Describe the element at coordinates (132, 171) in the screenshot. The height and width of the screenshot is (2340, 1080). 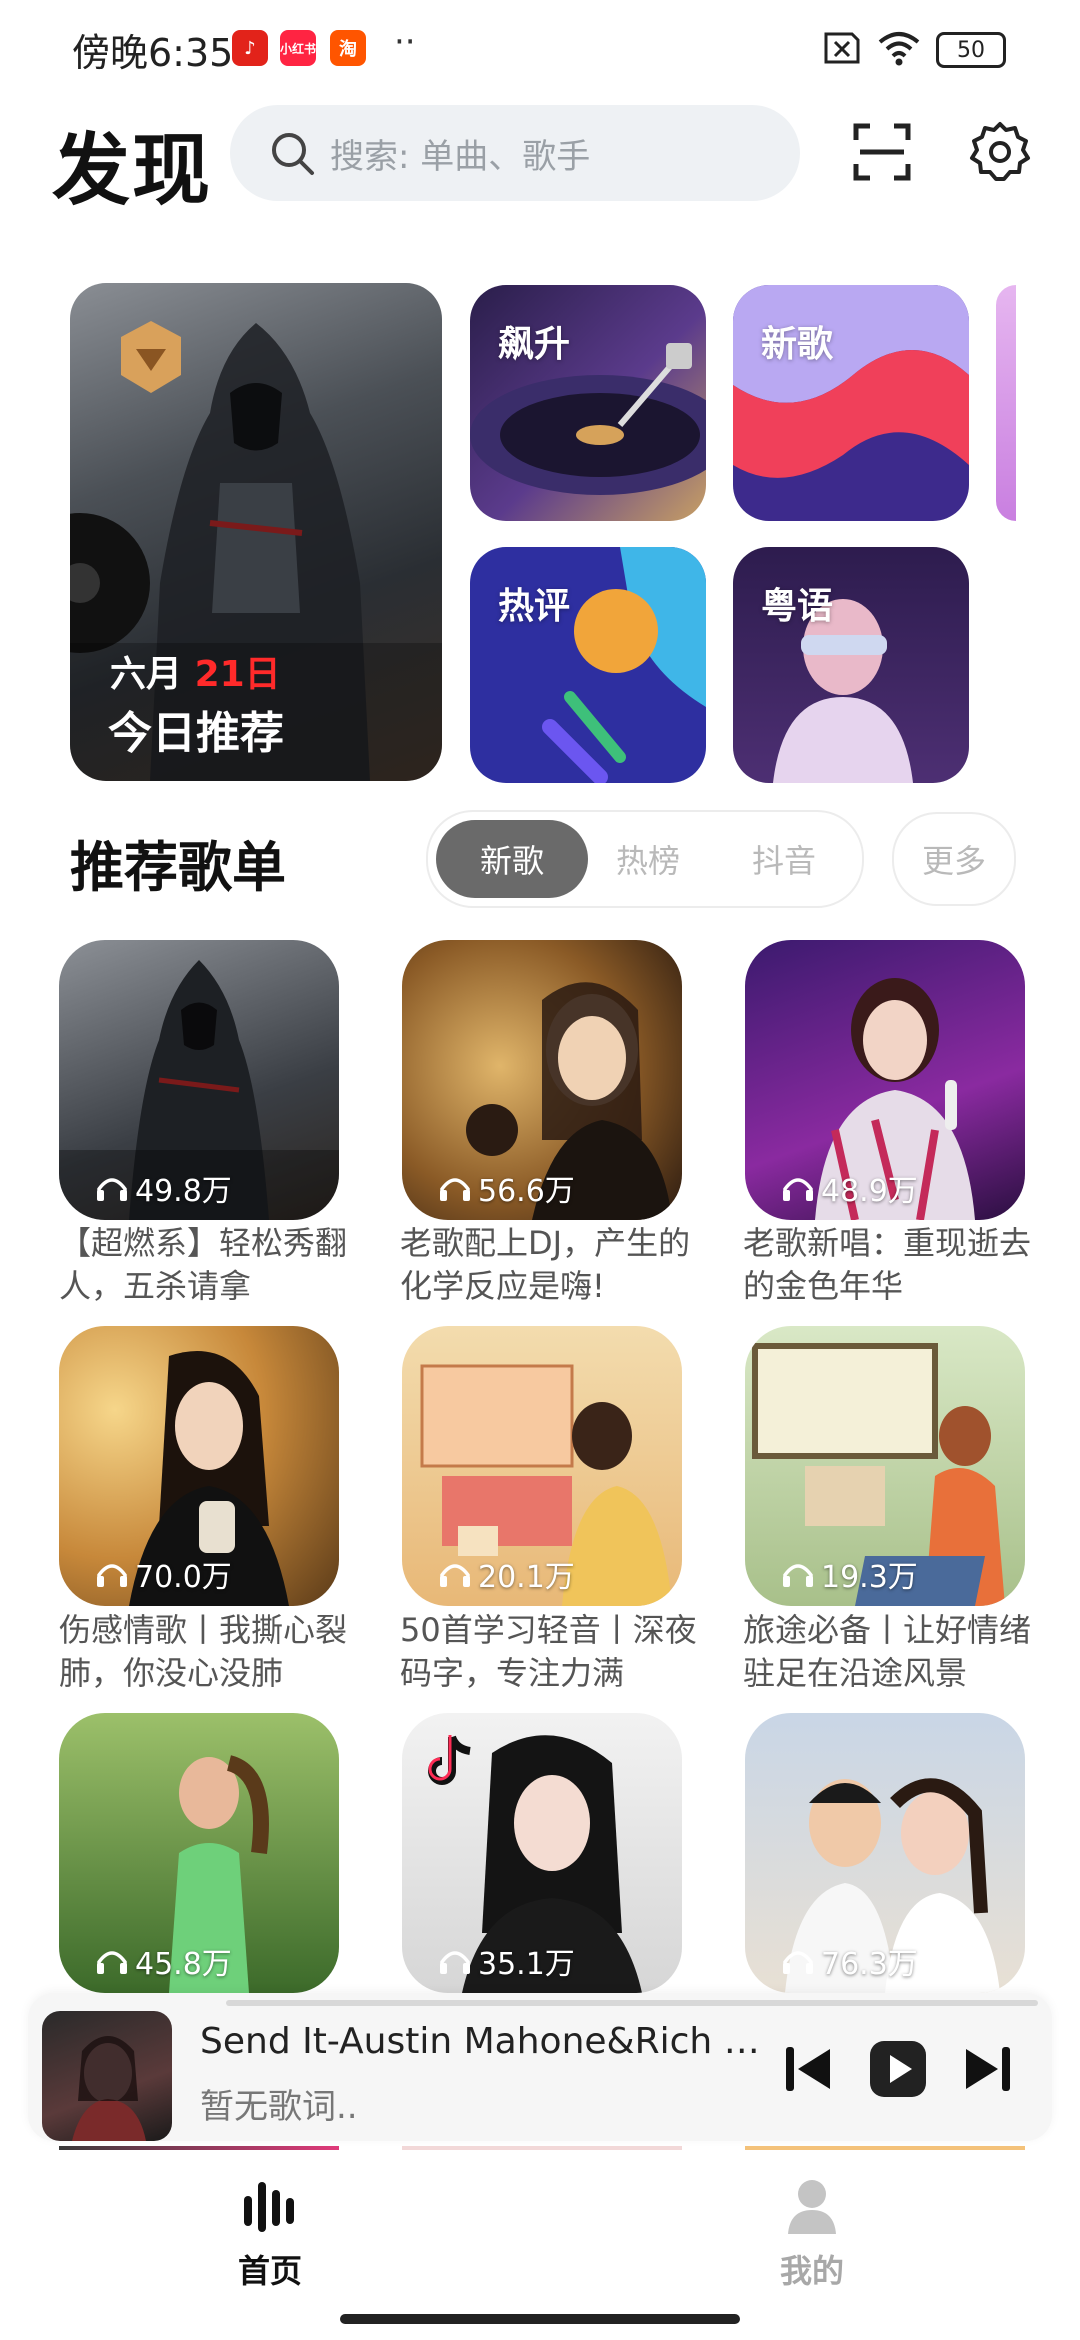
I see `page-title: 发现` at that location.